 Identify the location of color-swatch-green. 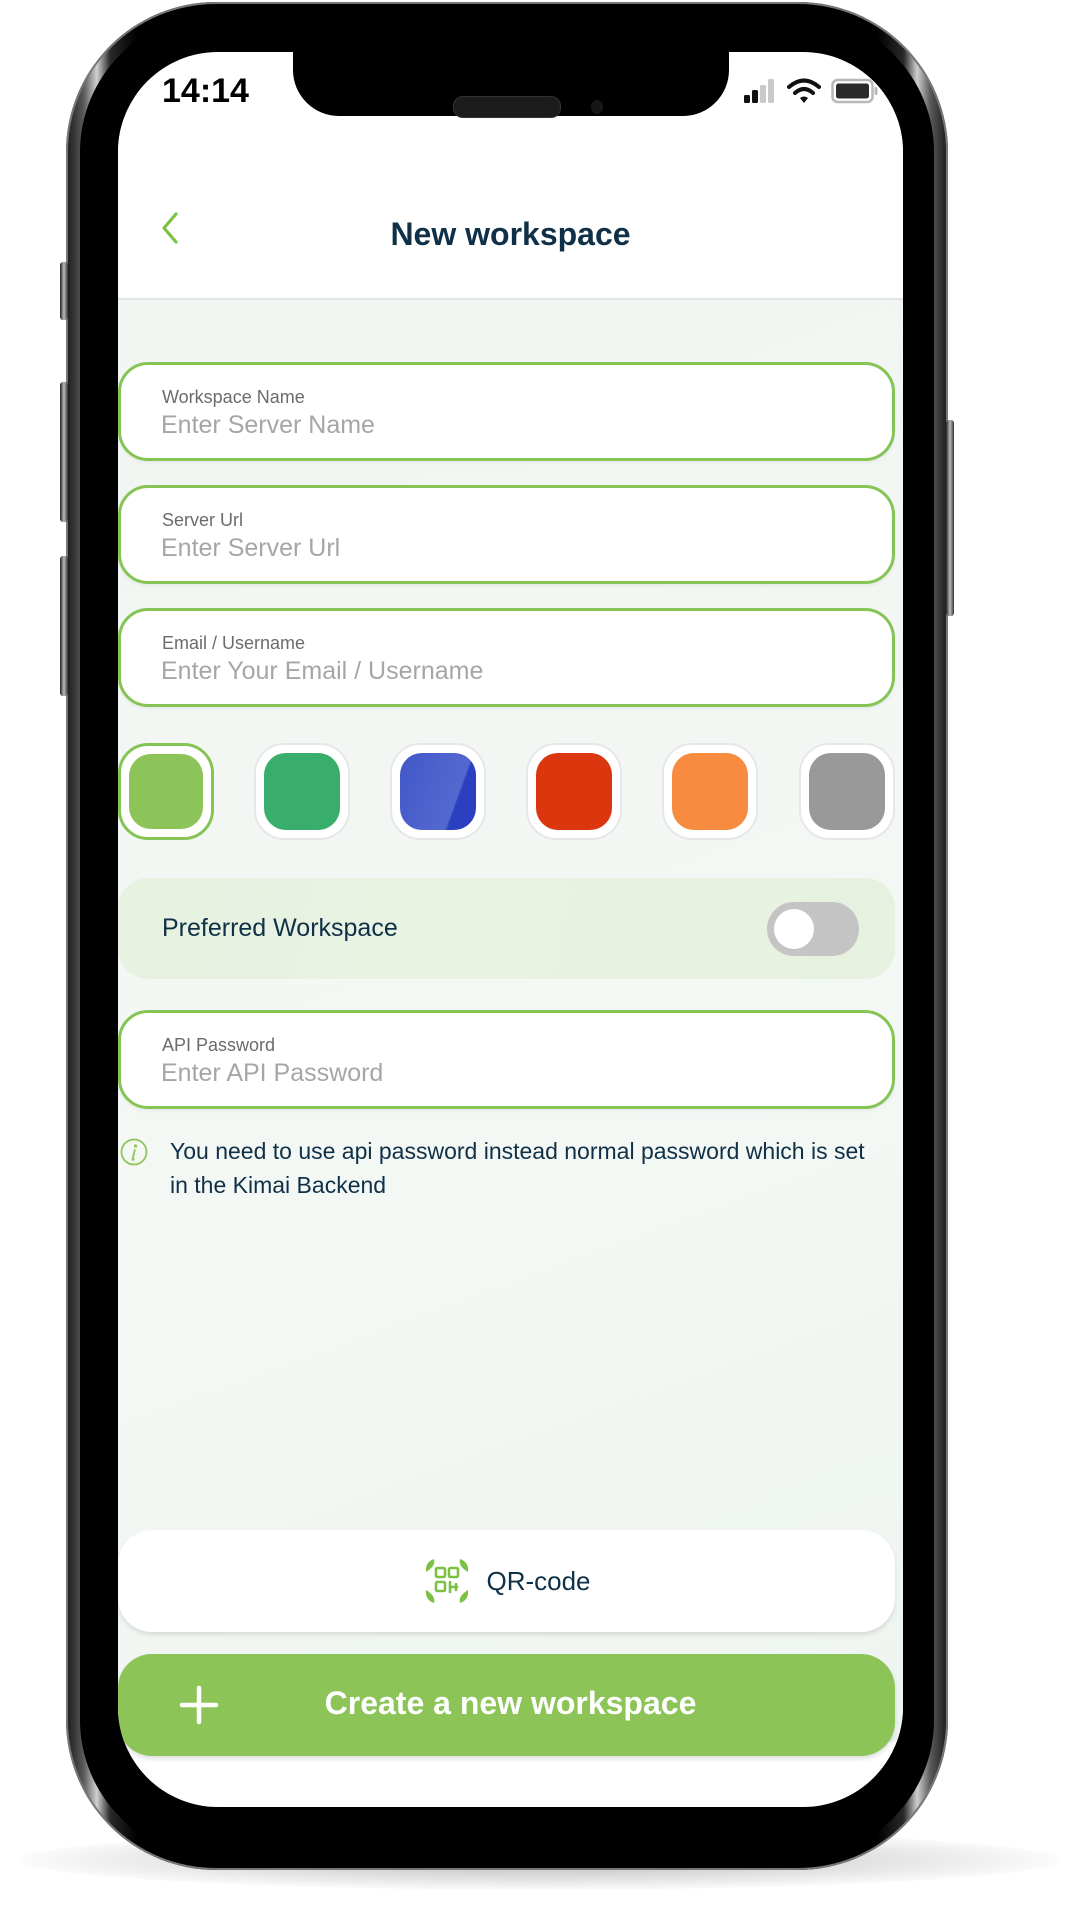
(302, 791).